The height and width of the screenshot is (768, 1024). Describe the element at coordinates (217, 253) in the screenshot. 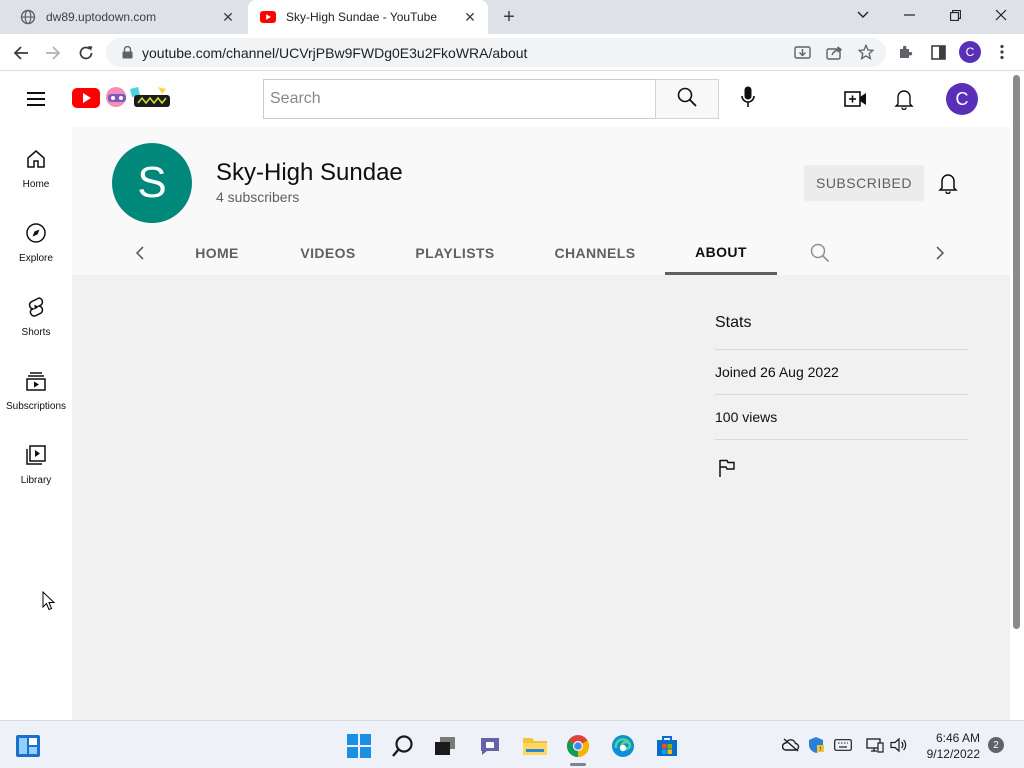

I see `tab-home: HOME` at that location.